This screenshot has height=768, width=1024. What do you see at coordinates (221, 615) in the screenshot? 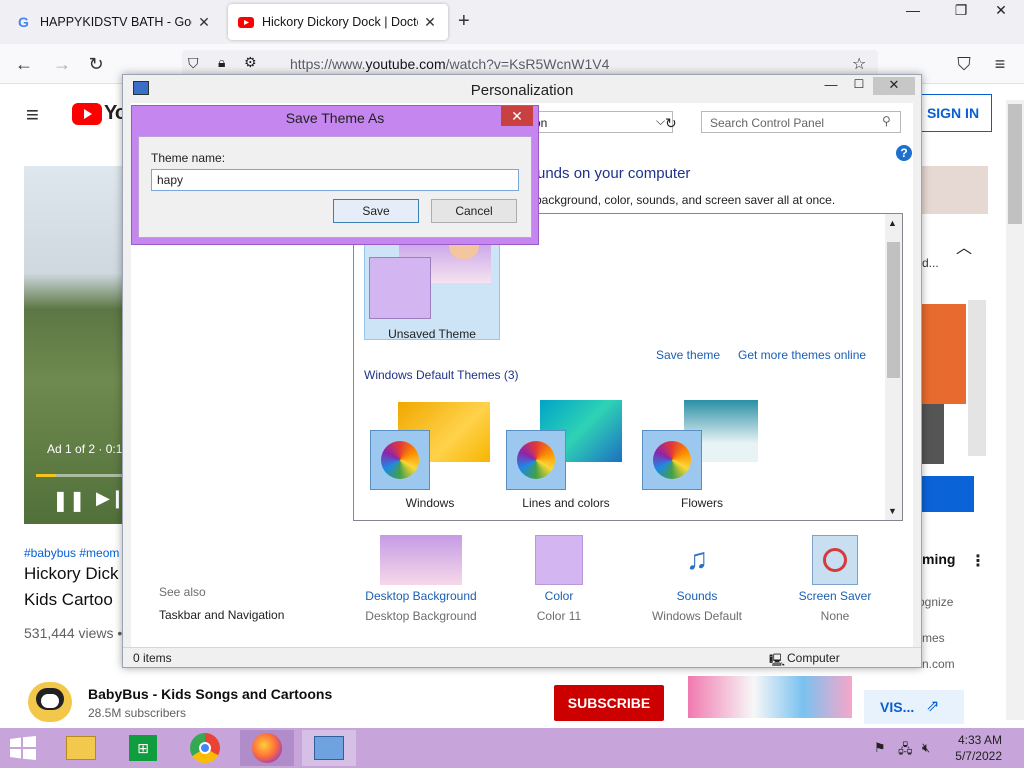
I see `taskbar-navigation-link: Taskbar and Navigation` at bounding box center [221, 615].